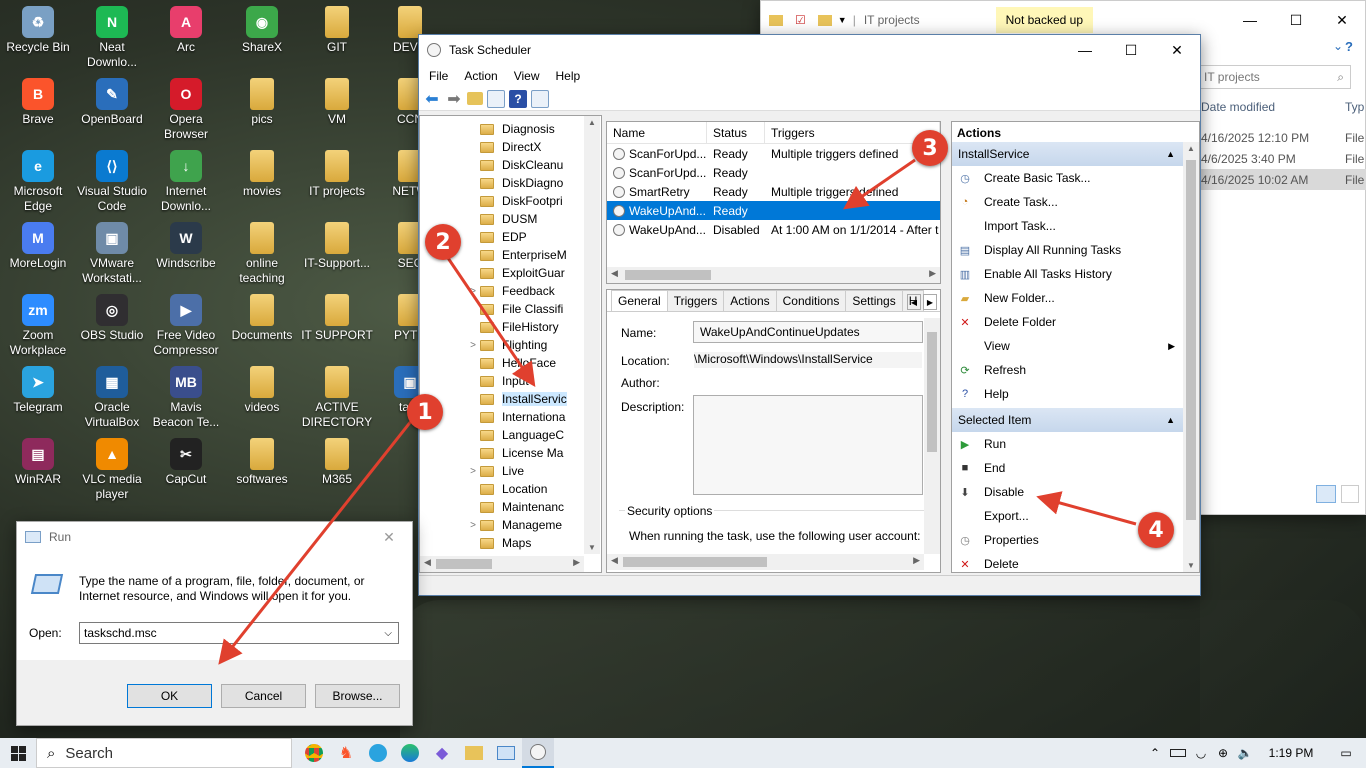  Describe the element at coordinates (262, 462) in the screenshot. I see `desktop-icon: softwares` at that location.